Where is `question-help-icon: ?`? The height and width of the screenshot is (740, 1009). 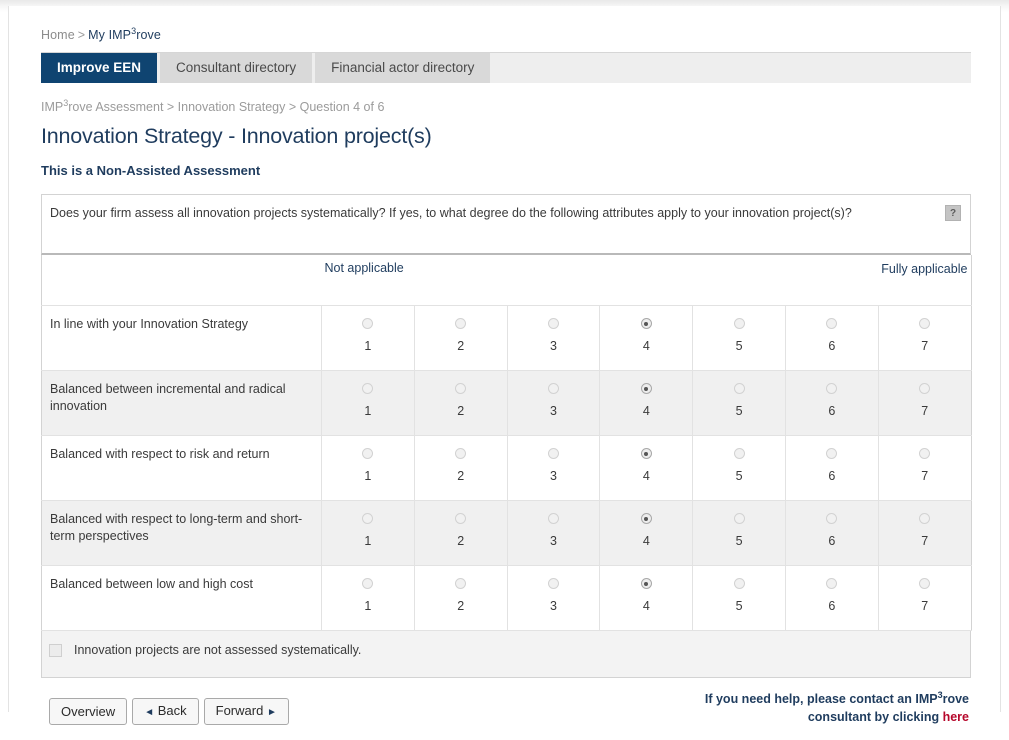
question-help-icon: ? is located at coordinates (953, 213).